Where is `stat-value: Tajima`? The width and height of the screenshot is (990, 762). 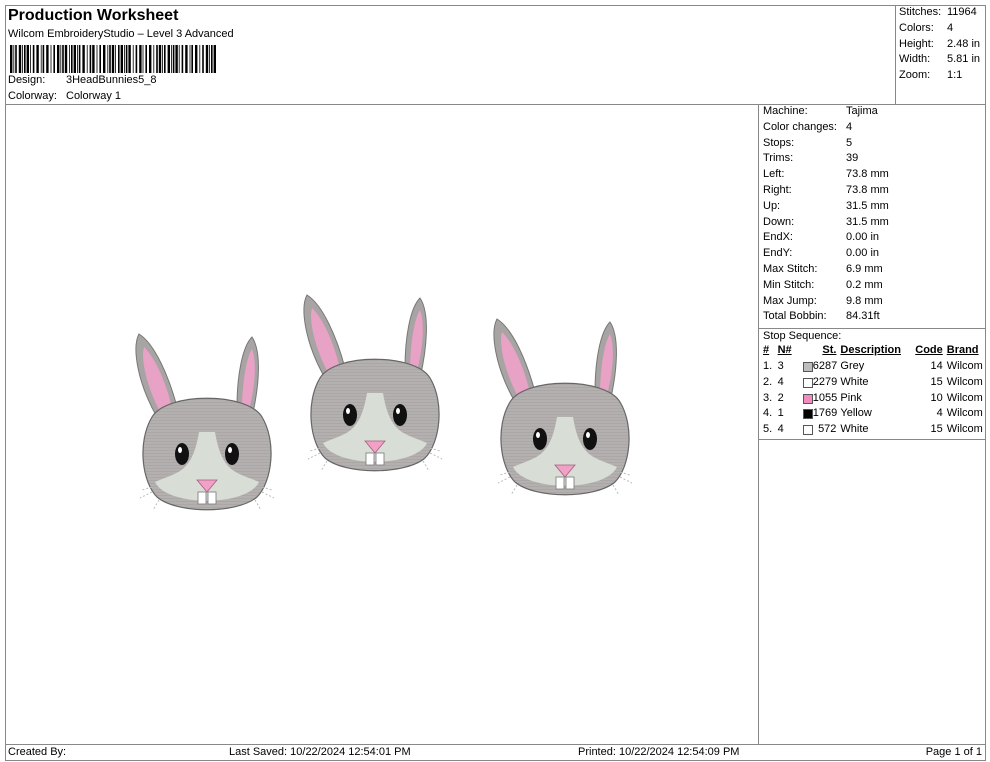
stat-value: Tajima is located at coordinates (862, 111).